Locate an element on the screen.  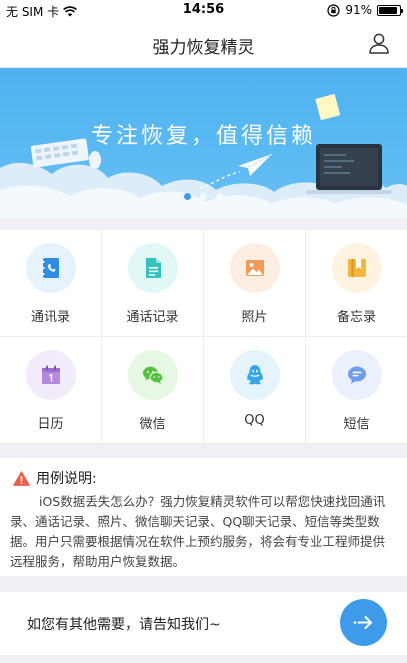
grid-label: 备忘录 is located at coordinates (356, 317).